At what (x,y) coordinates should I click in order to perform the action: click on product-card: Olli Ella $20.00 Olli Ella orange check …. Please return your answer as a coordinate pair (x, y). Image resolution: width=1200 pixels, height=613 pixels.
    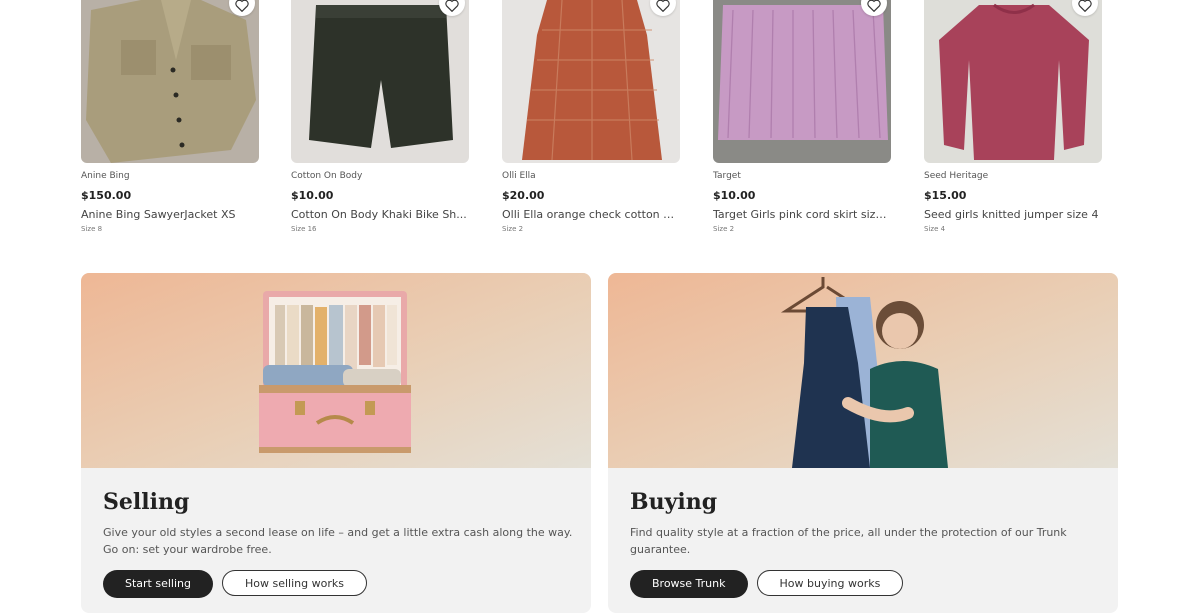
    Looking at the image, I should click on (591, 117).